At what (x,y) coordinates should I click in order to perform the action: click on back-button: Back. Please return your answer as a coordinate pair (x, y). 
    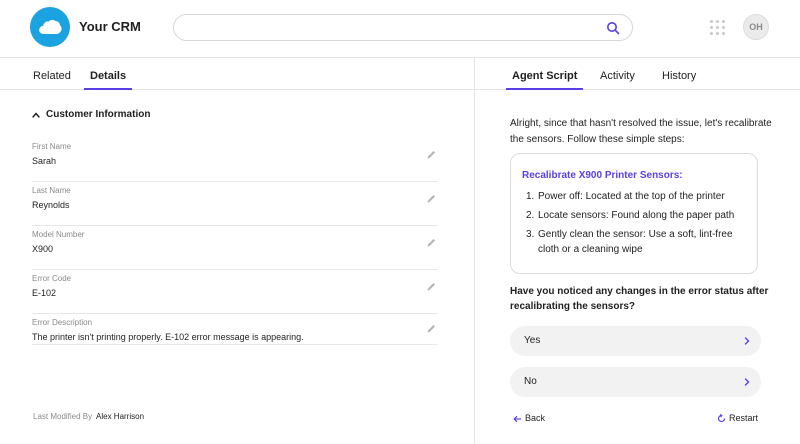
    Looking at the image, I should click on (529, 418).